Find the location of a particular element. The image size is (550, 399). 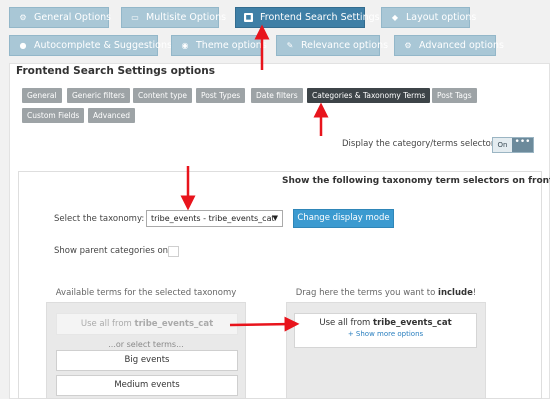

toggle-on-label: On is located at coordinates (502, 145).